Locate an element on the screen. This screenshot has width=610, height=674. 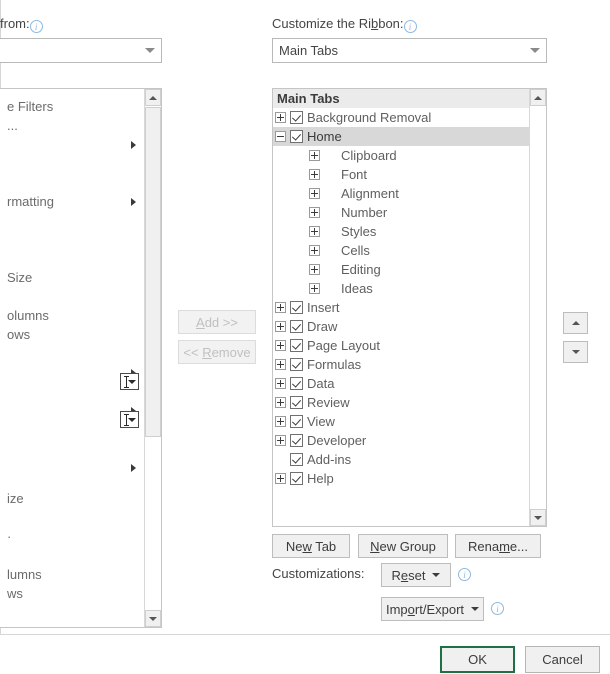
command-list-item: Size is located at coordinates (19, 277).